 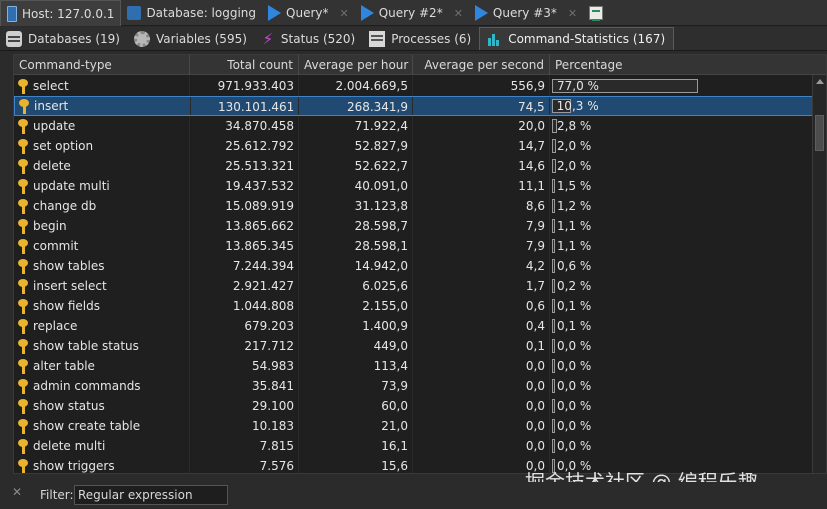 I want to click on command-type-text: insert select, so click(x=70, y=286).